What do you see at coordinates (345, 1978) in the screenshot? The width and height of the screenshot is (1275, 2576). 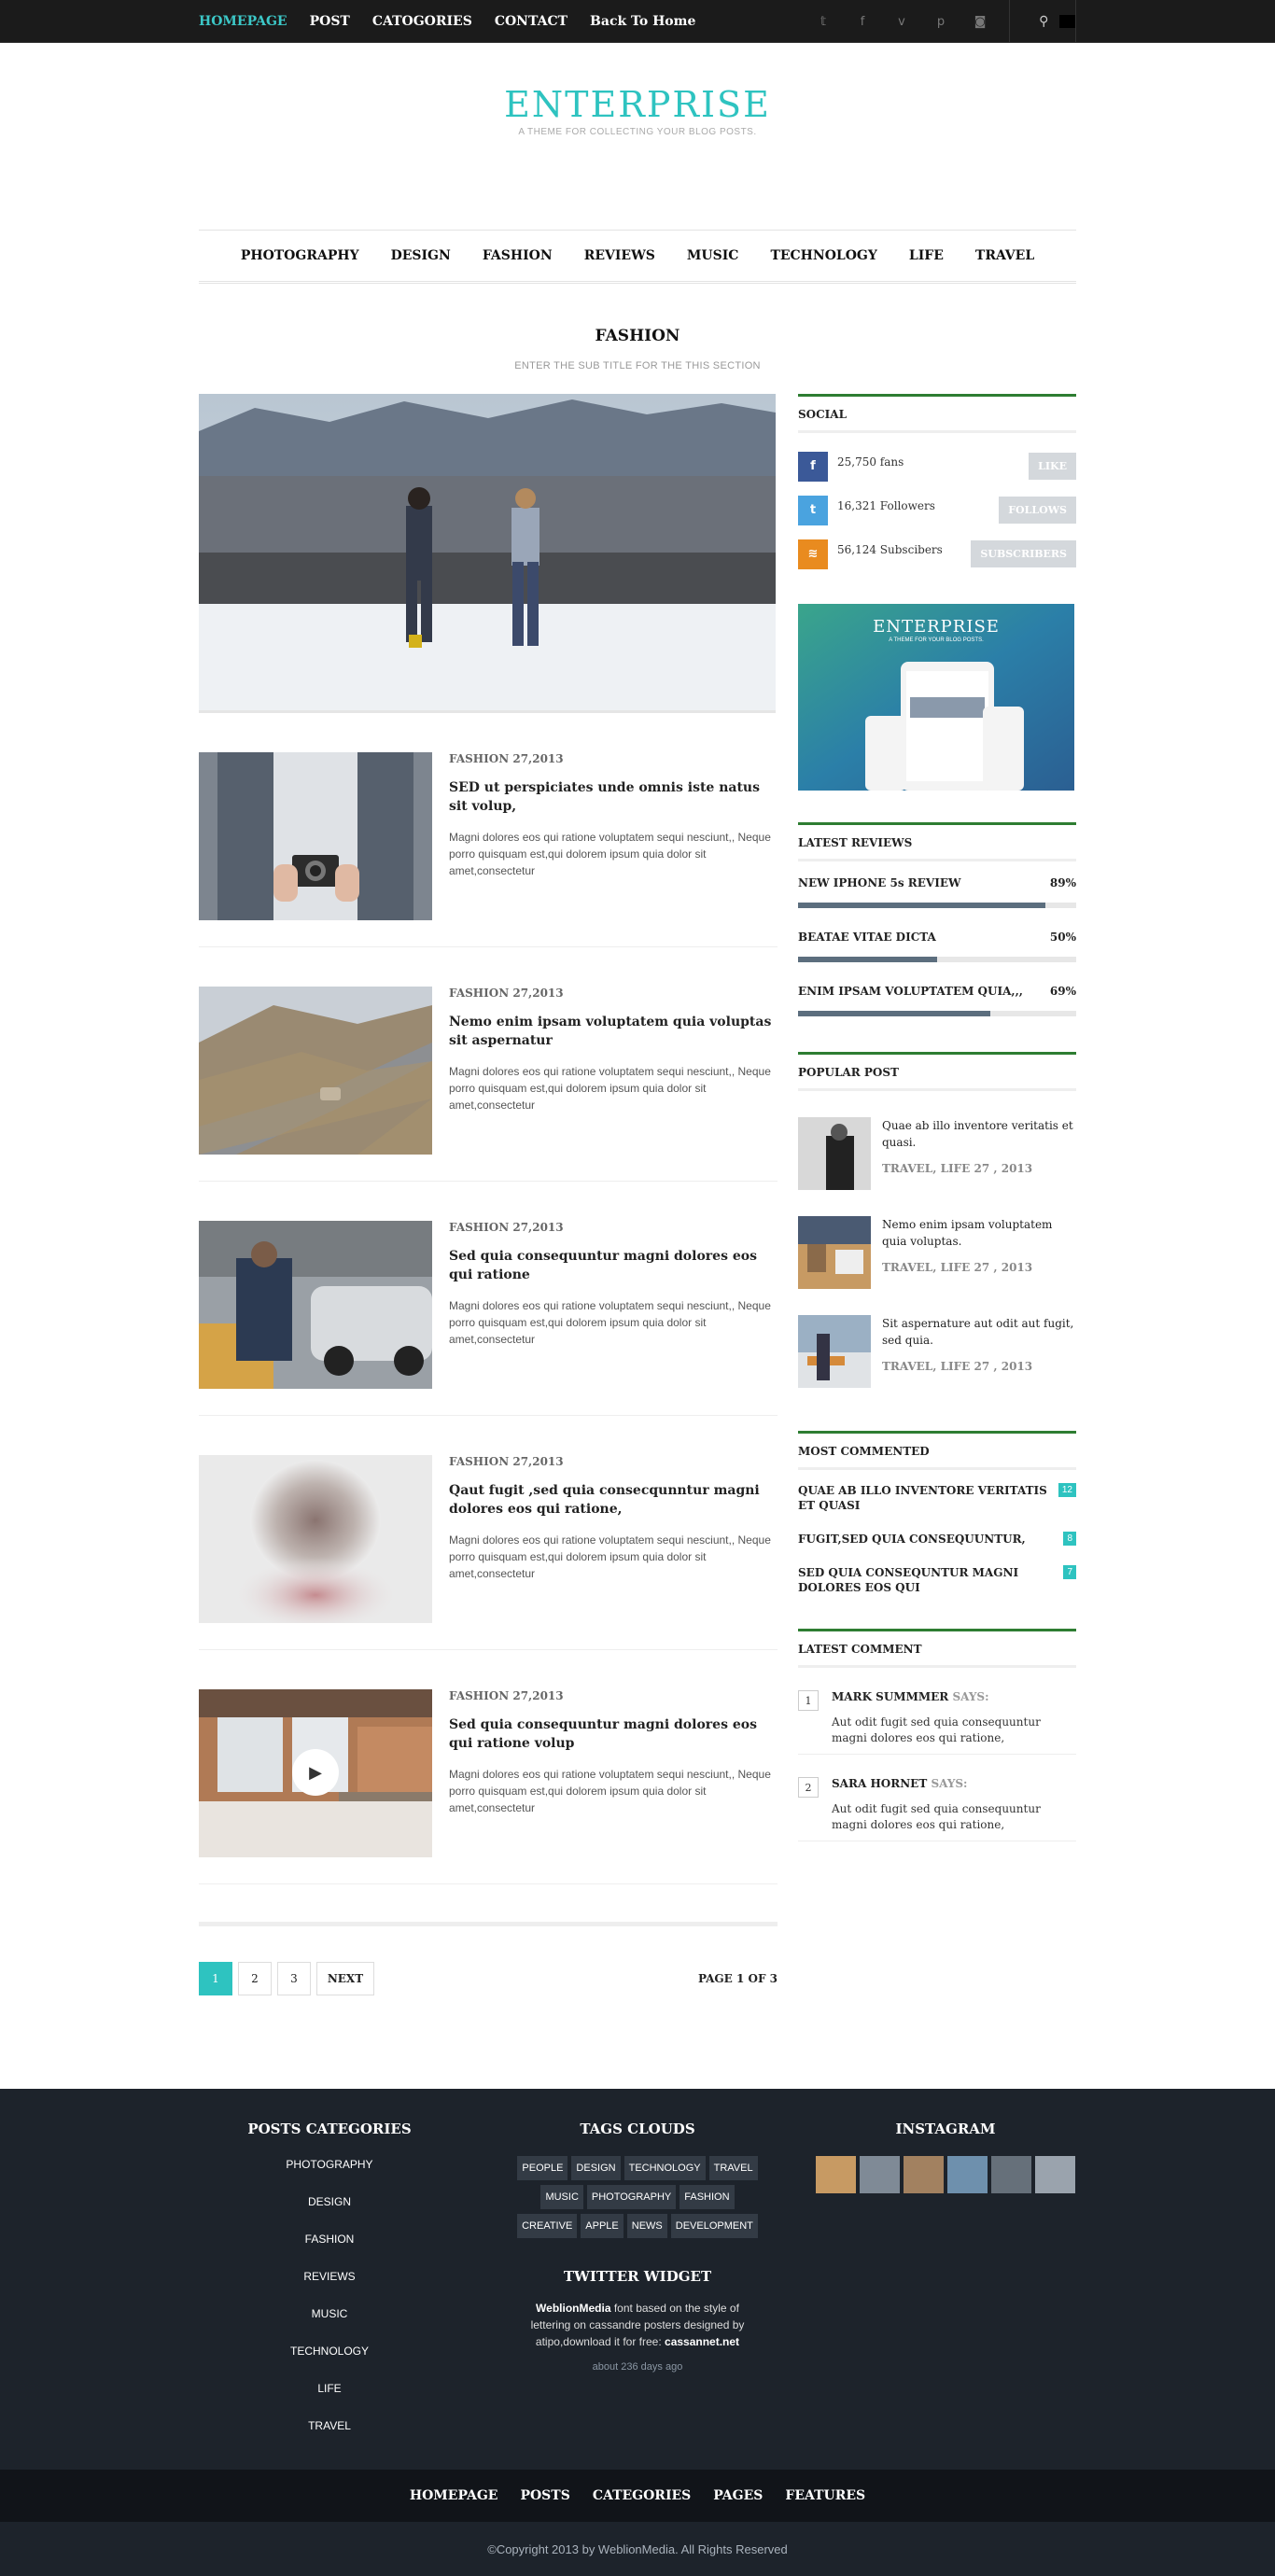 I see `next-page-button: NEXT` at bounding box center [345, 1978].